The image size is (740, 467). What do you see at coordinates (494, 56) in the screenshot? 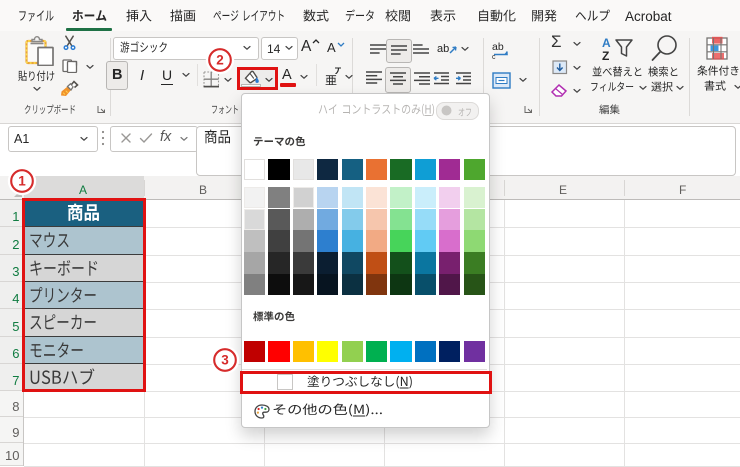
I see `svg-text: c` at bounding box center [494, 56].